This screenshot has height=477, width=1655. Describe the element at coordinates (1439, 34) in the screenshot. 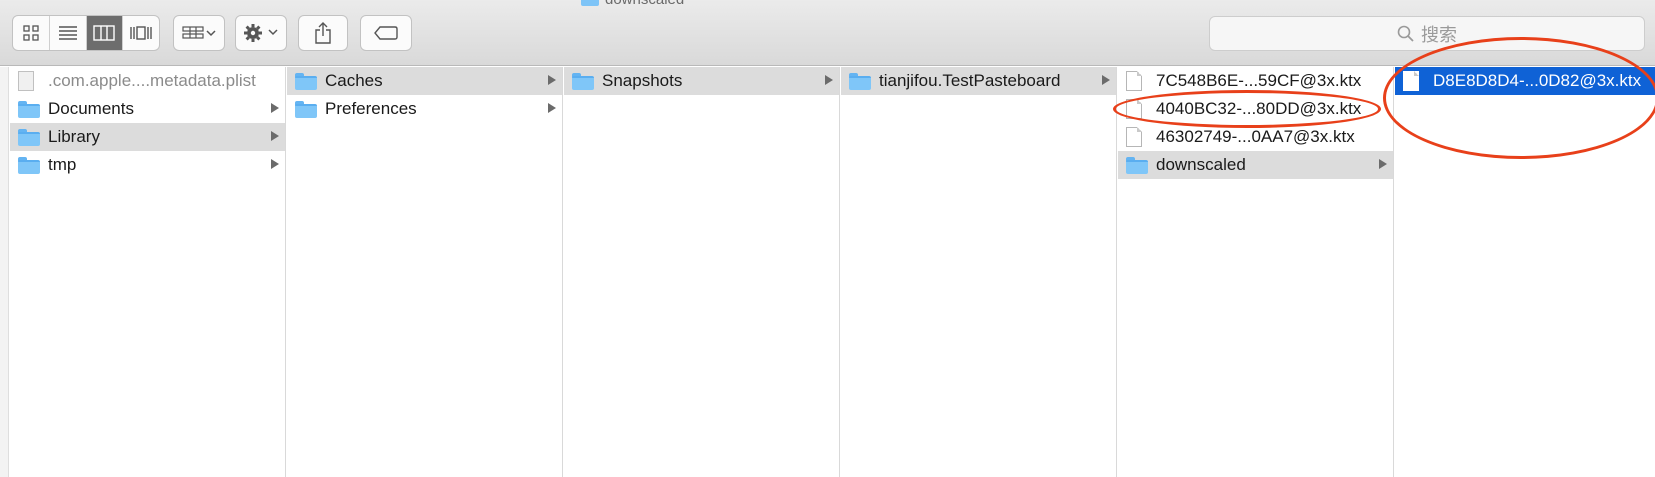

I see `search-placeholder: 搜索` at that location.